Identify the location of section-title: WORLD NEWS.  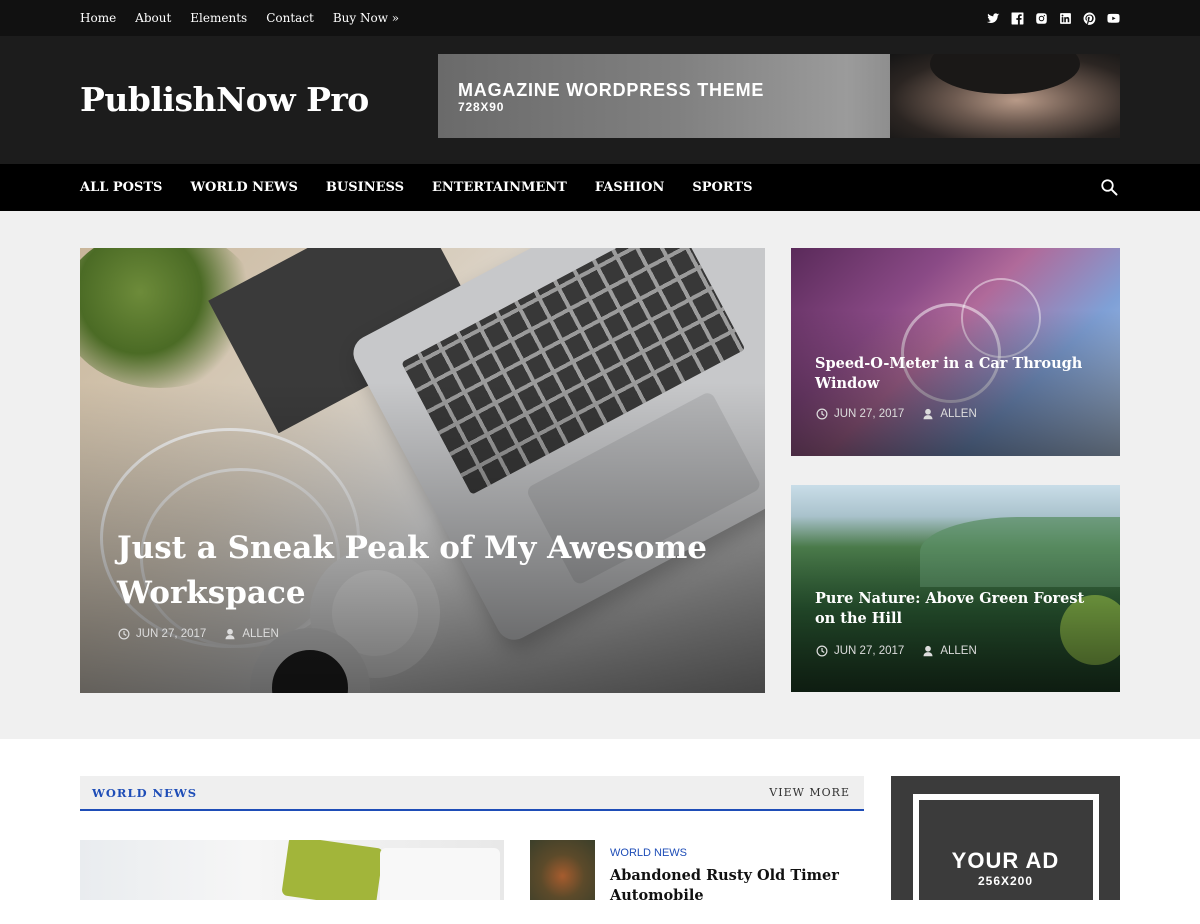
(144, 793).